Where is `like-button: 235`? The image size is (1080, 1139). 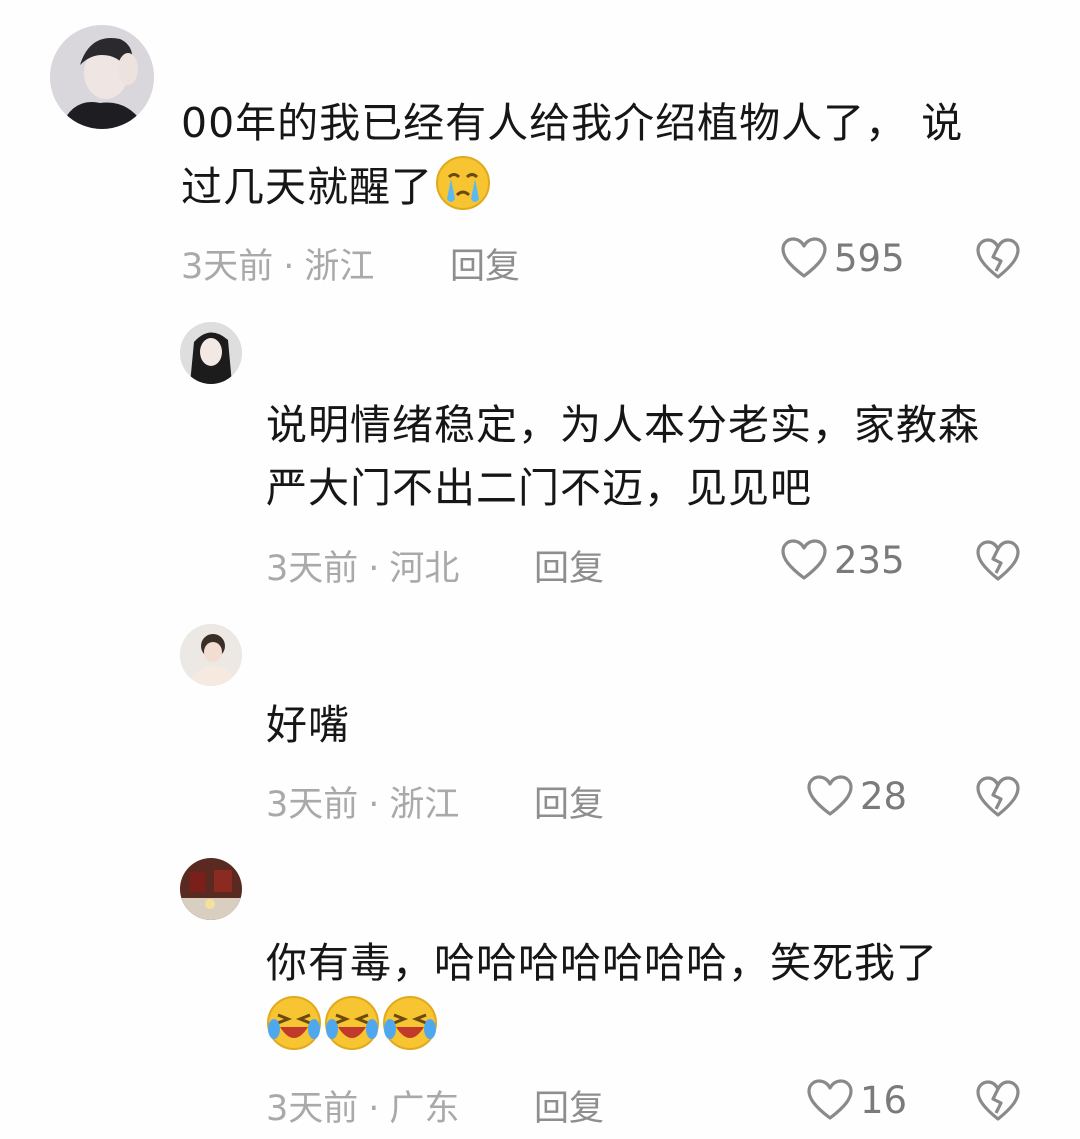 like-button: 235 is located at coordinates (842, 560).